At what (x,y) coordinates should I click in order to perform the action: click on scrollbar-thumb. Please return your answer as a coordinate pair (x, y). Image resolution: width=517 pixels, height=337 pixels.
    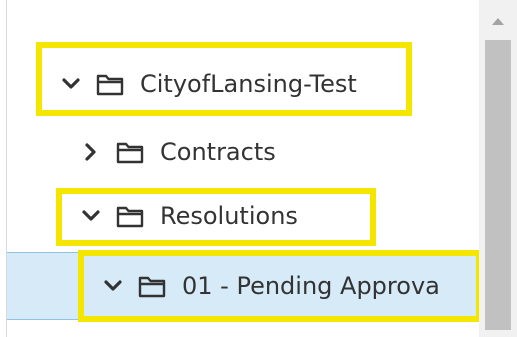
    Looking at the image, I should click on (498, 185).